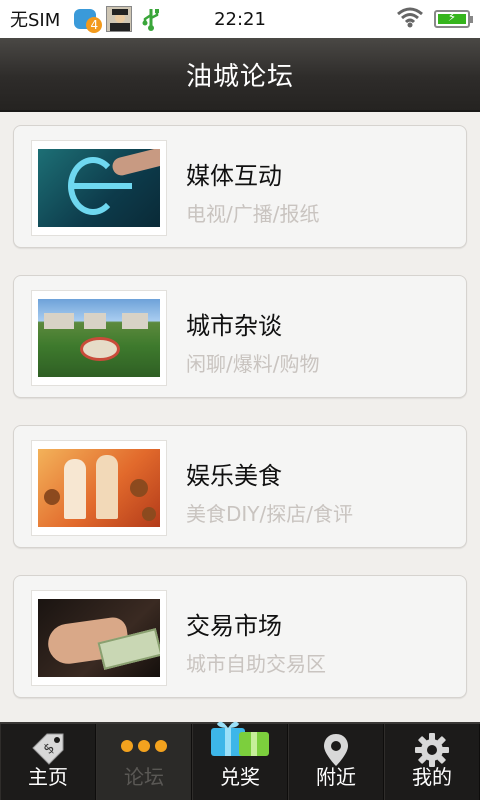 The image size is (480, 800). What do you see at coordinates (94, 25) in the screenshot?
I see `badge-count: 4` at bounding box center [94, 25].